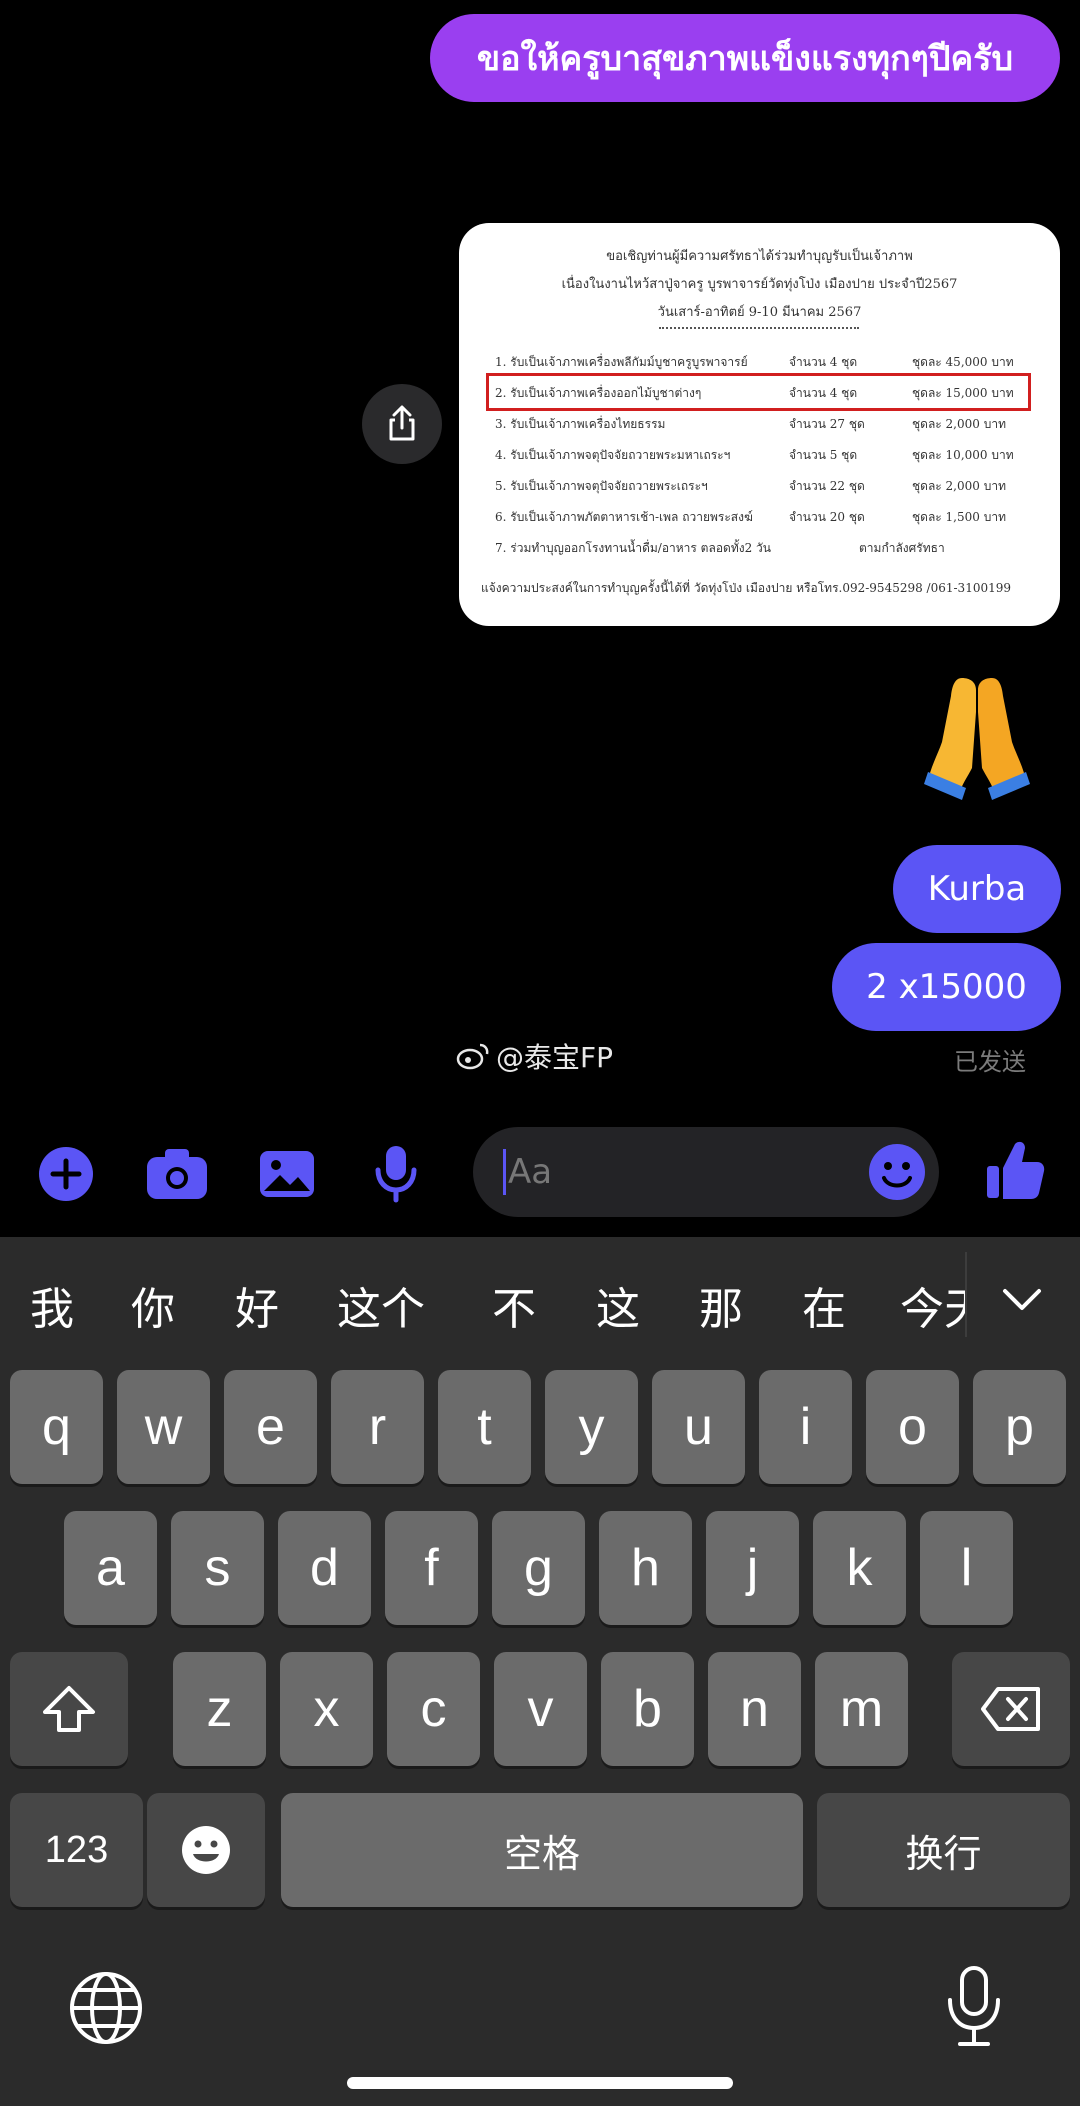 The width and height of the screenshot is (1080, 2106). Describe the element at coordinates (1019, 1427) in the screenshot. I see `key-p: p` at that location.